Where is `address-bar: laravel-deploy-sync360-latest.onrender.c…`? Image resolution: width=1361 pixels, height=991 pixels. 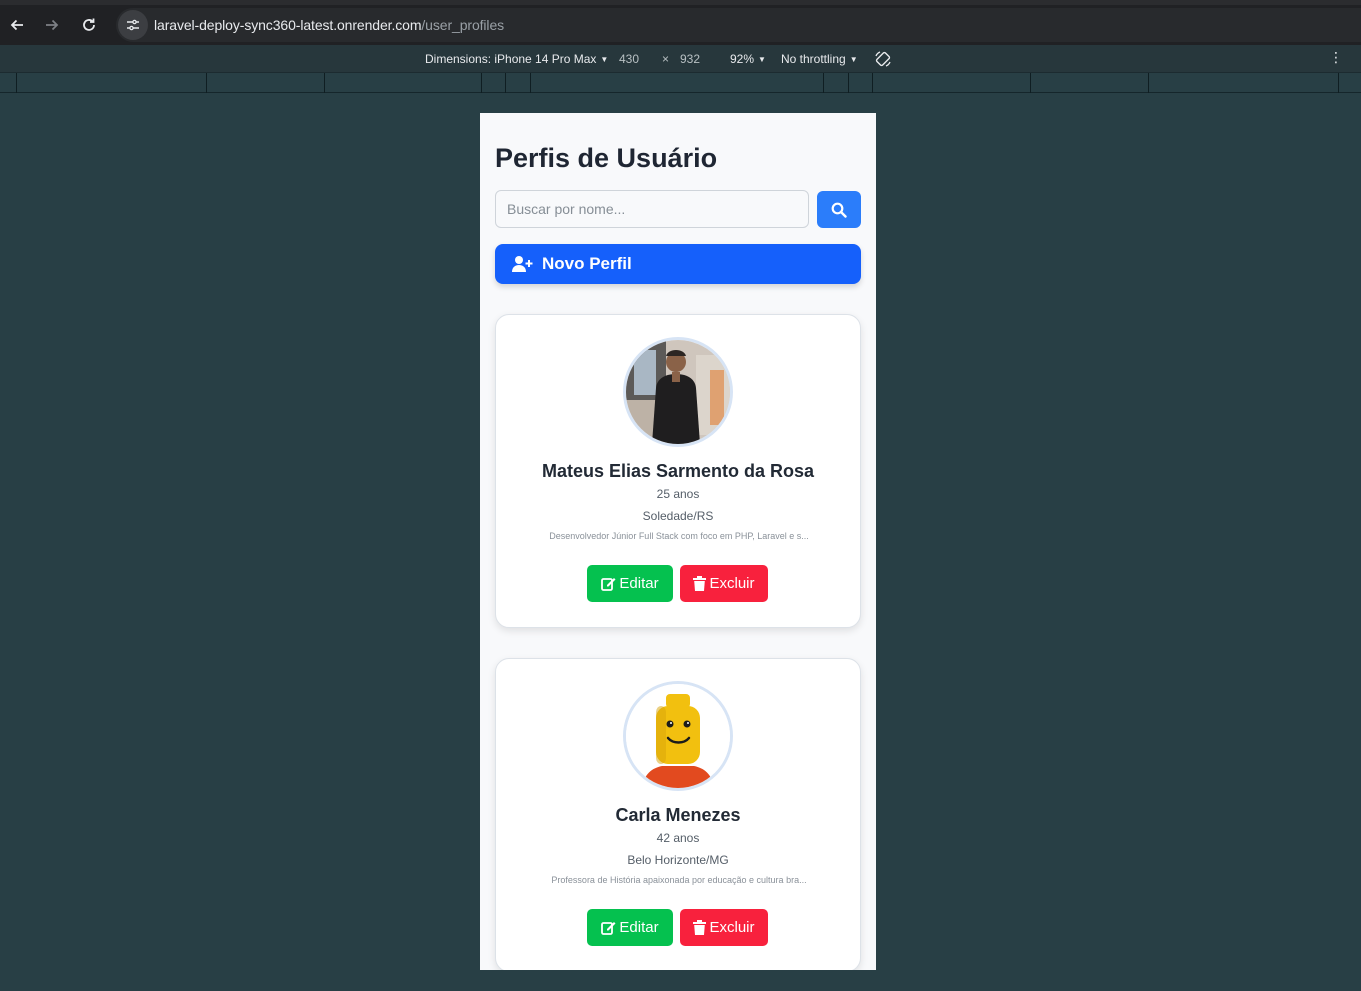 address-bar: laravel-deploy-sync360-latest.onrender.c… is located at coordinates (738, 25).